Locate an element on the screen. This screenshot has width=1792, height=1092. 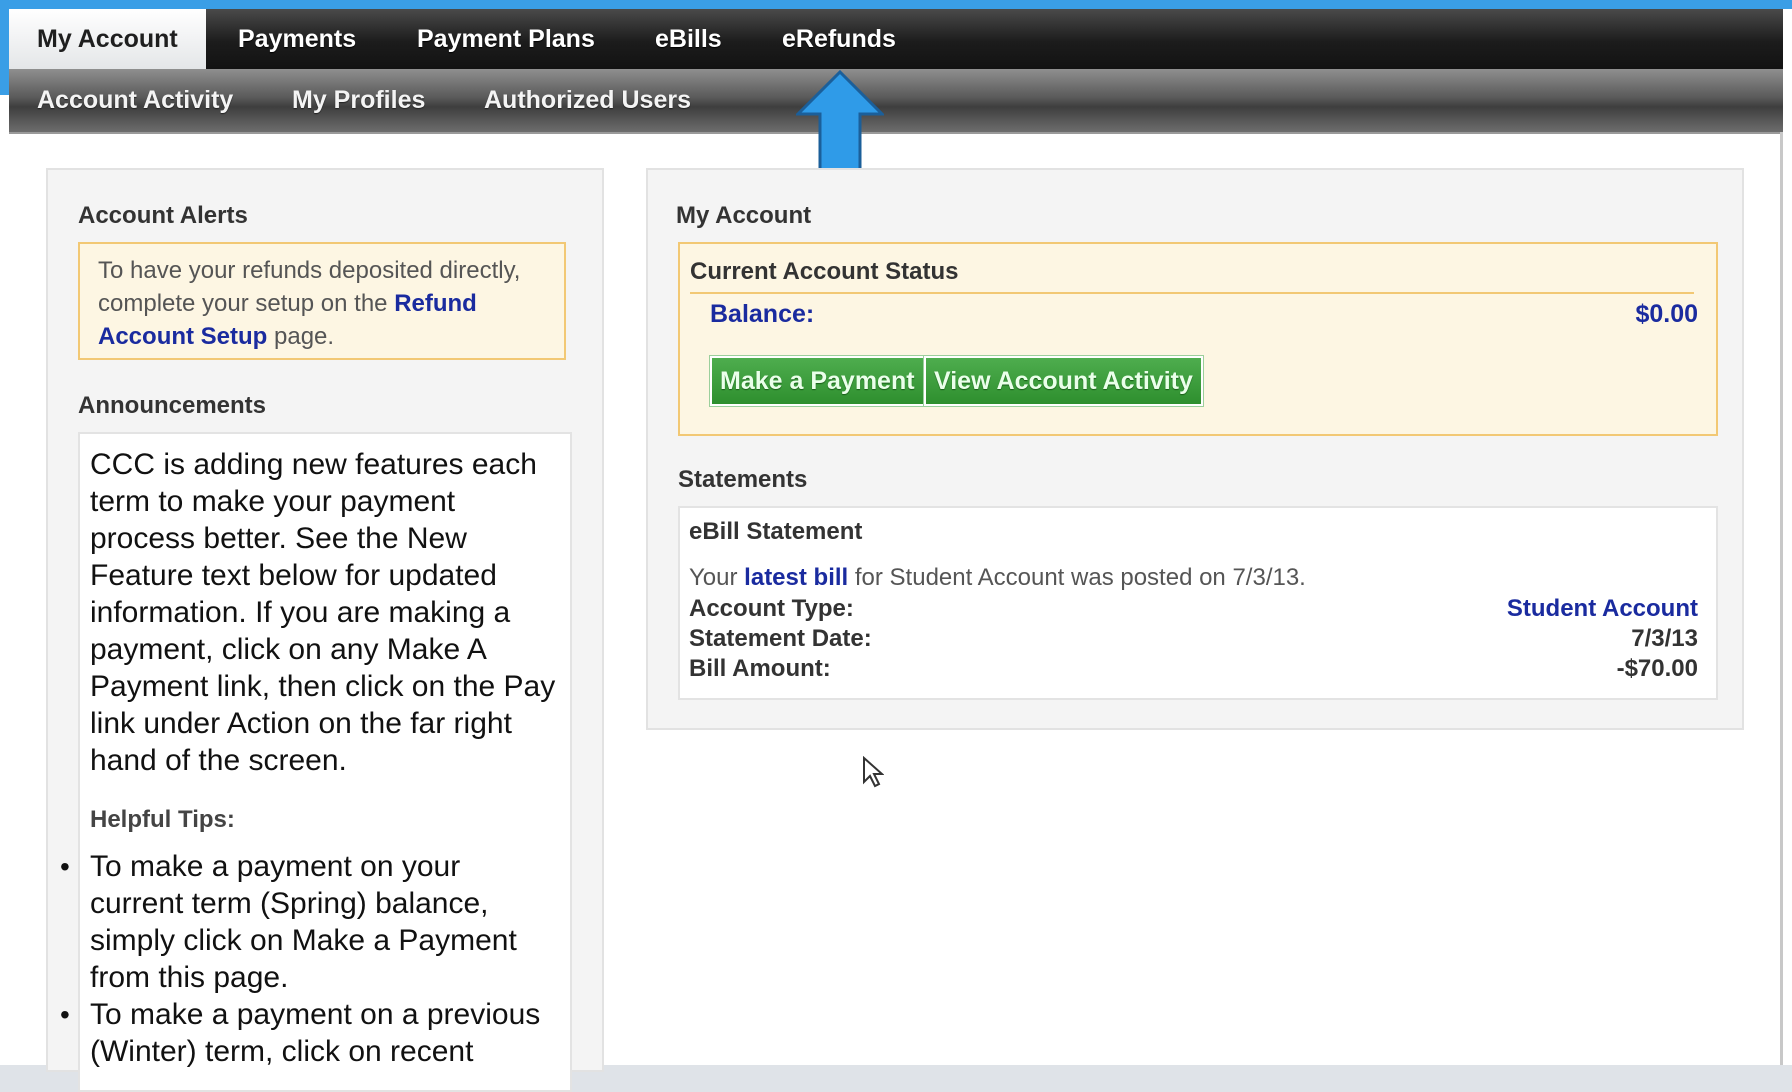
scrollbar-edge is located at coordinates (1781, 598).